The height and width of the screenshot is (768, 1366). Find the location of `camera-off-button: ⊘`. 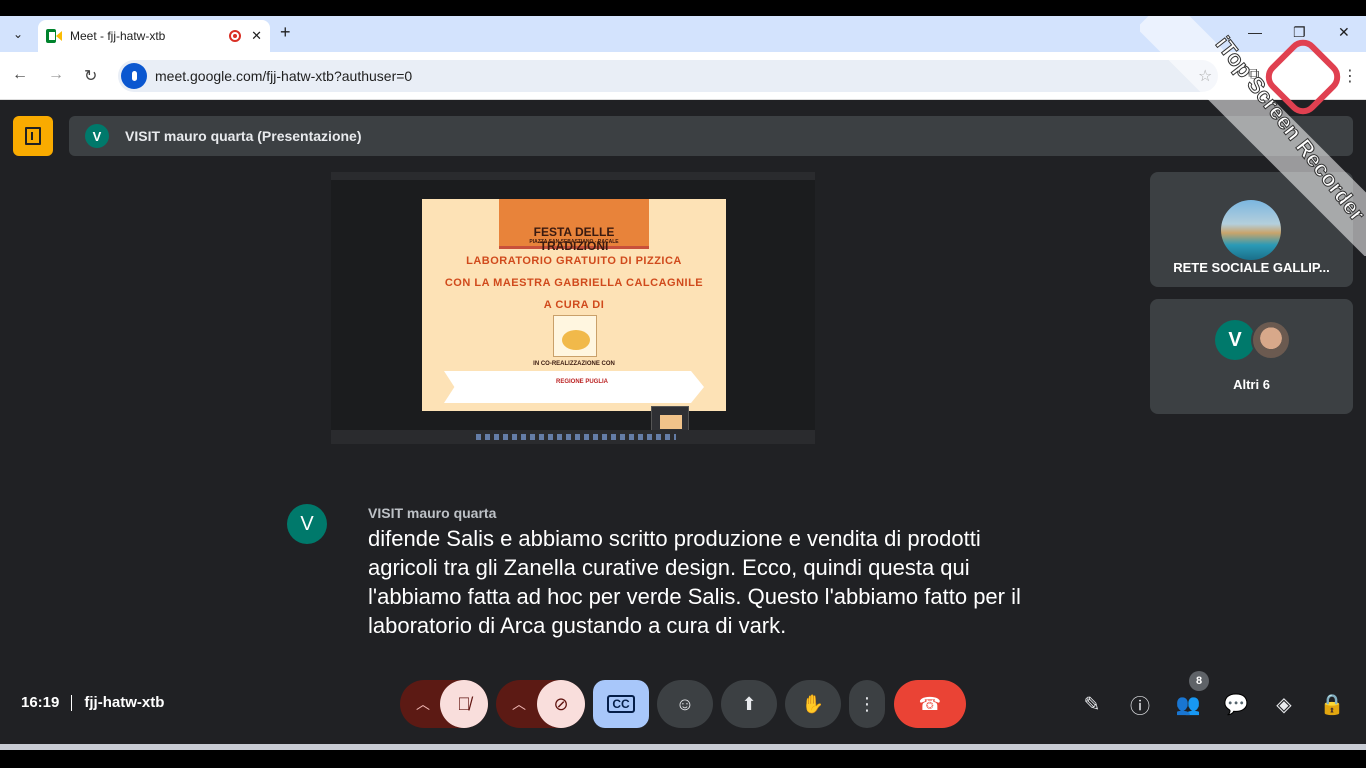

camera-off-button: ⊘ is located at coordinates (561, 704).